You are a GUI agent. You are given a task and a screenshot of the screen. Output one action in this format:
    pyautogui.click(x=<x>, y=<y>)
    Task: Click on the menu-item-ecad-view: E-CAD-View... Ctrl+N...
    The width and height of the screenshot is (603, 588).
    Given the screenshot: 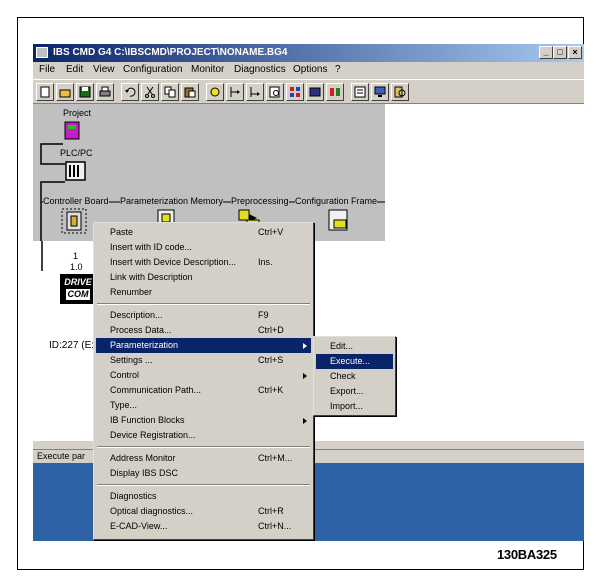 What is the action you would take?
    pyautogui.click(x=203, y=526)
    